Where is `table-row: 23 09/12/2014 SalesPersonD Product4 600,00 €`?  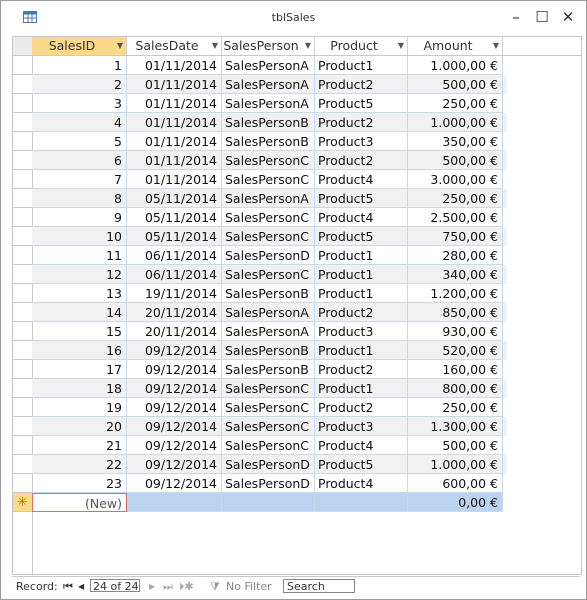
table-row: 23 09/12/2014 SalesPersonD Product4 600,00 € is located at coordinates (260, 483).